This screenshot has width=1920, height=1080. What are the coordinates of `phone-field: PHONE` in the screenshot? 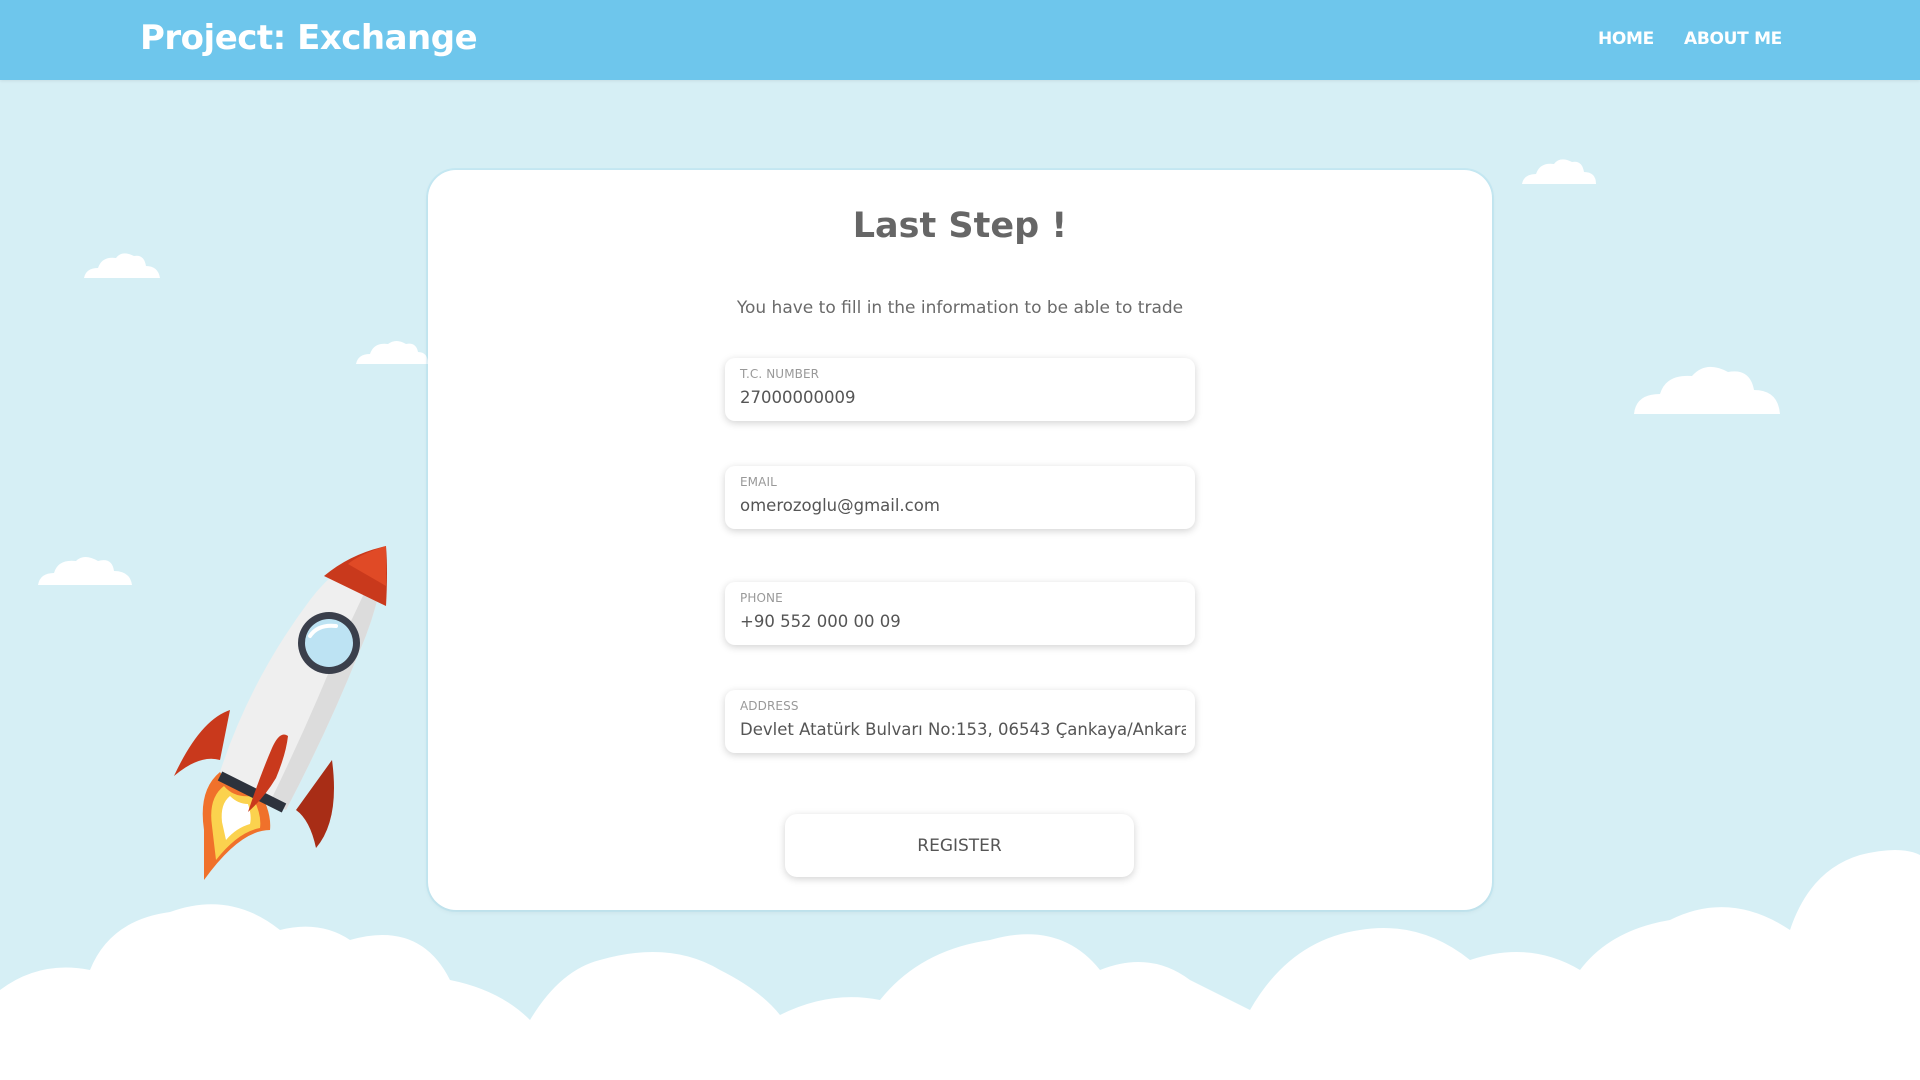 It's located at (960, 613).